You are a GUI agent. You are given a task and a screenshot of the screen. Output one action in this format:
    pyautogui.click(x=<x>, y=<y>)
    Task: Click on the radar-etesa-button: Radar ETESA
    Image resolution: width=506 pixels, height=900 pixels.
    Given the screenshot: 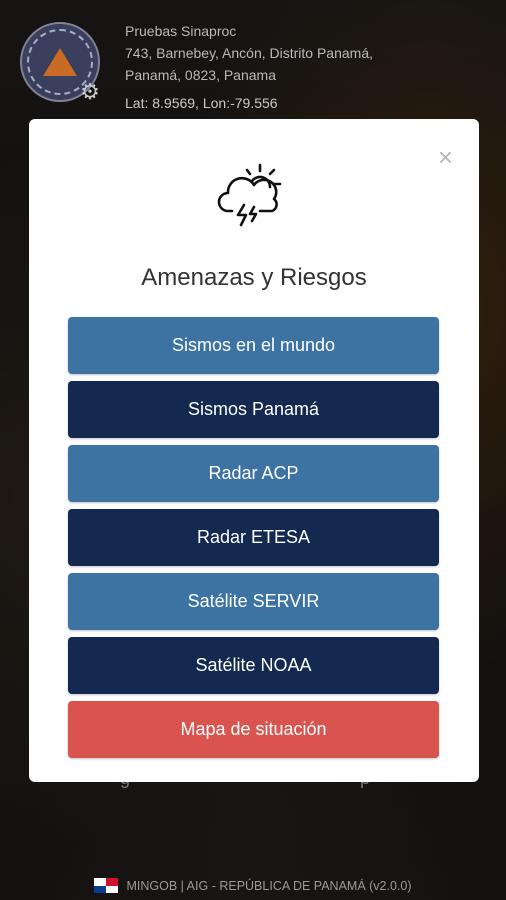 What is the action you would take?
    pyautogui.click(x=253, y=537)
    